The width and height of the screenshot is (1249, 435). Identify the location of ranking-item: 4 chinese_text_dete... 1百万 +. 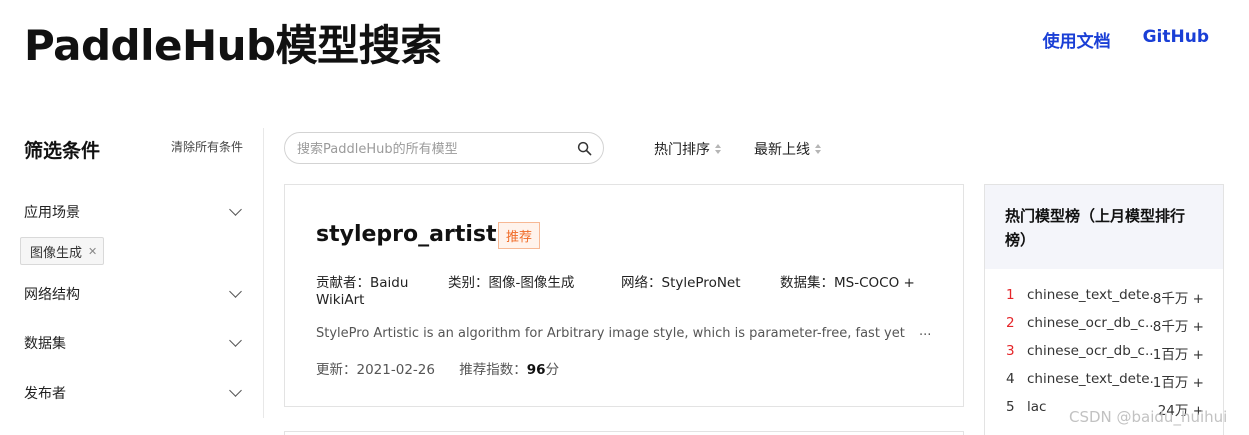
(1105, 382).